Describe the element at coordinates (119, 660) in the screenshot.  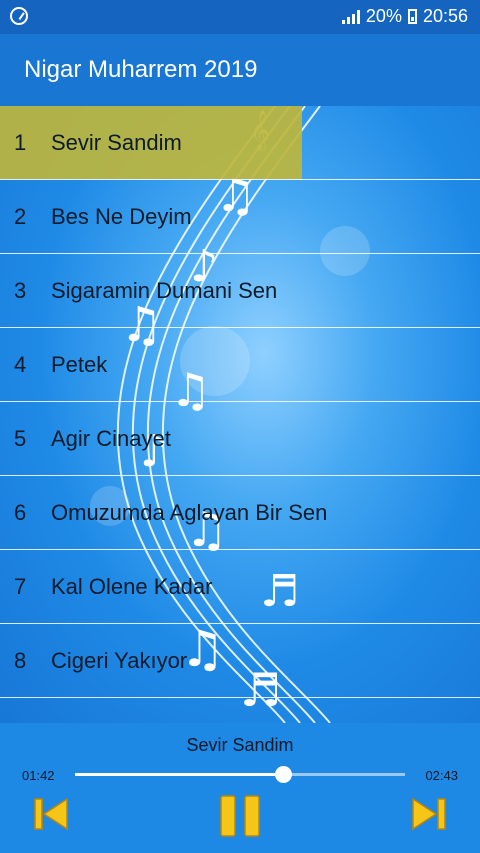
I see `track-title: Cigeri Yakıyor` at that location.